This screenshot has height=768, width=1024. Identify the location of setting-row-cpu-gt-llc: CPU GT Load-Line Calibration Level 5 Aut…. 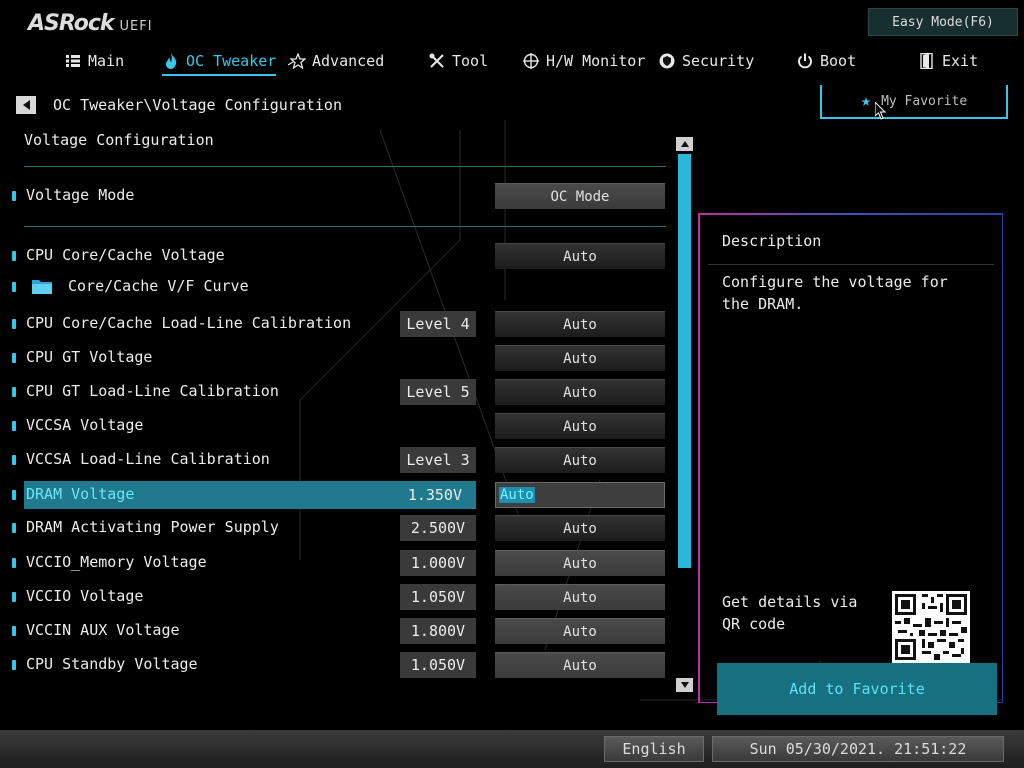
(335, 392).